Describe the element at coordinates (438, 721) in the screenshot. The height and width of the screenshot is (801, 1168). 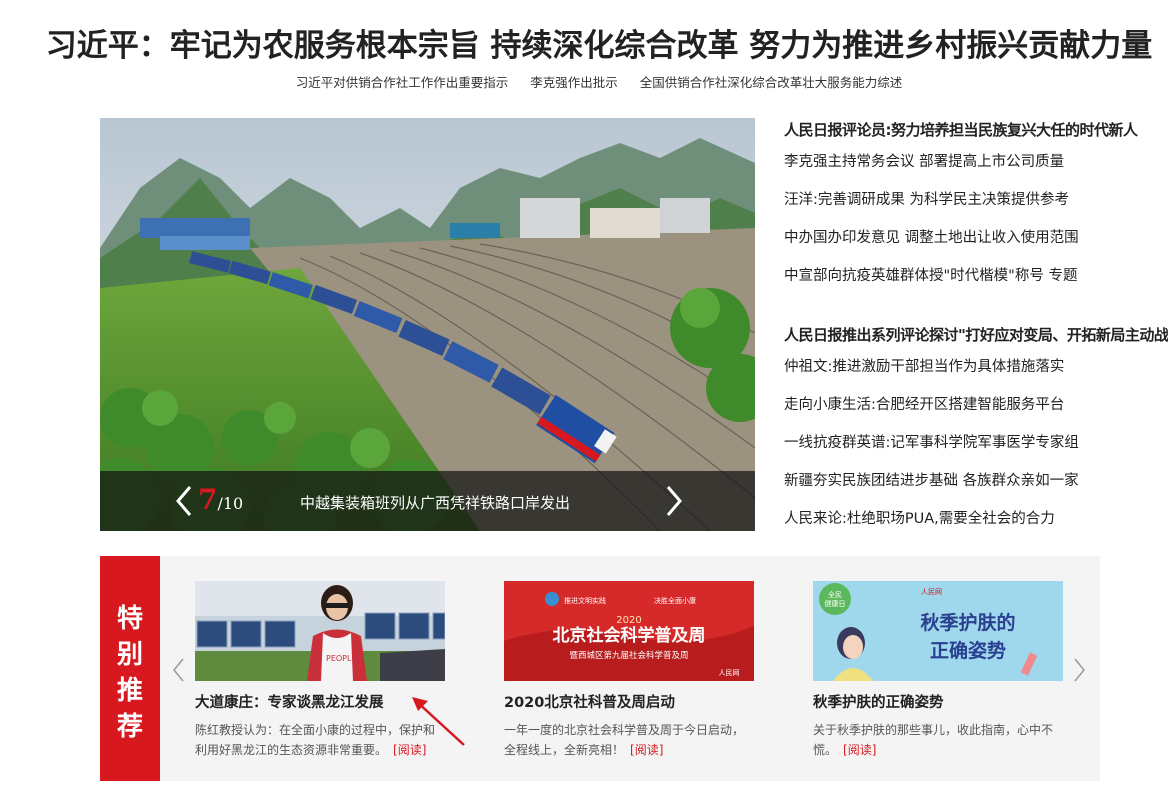
I see `annotation-arrow-icon` at that location.